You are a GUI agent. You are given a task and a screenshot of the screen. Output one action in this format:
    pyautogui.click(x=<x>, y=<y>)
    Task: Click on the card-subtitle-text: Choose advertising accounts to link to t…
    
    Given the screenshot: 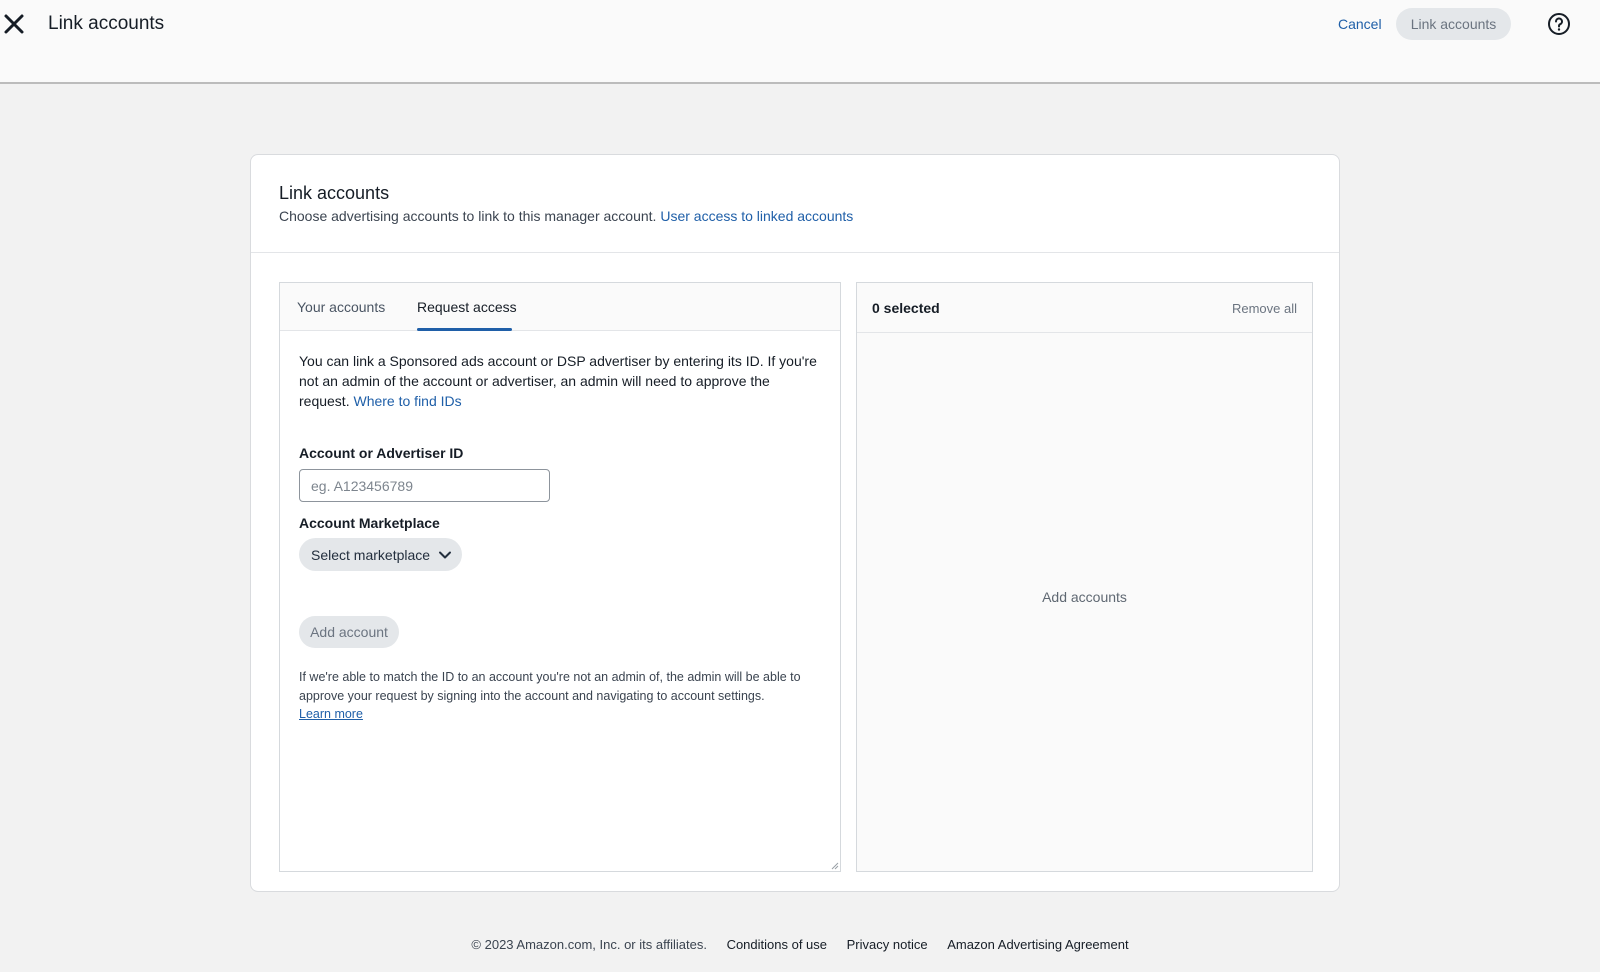 What is the action you would take?
    pyautogui.click(x=468, y=216)
    